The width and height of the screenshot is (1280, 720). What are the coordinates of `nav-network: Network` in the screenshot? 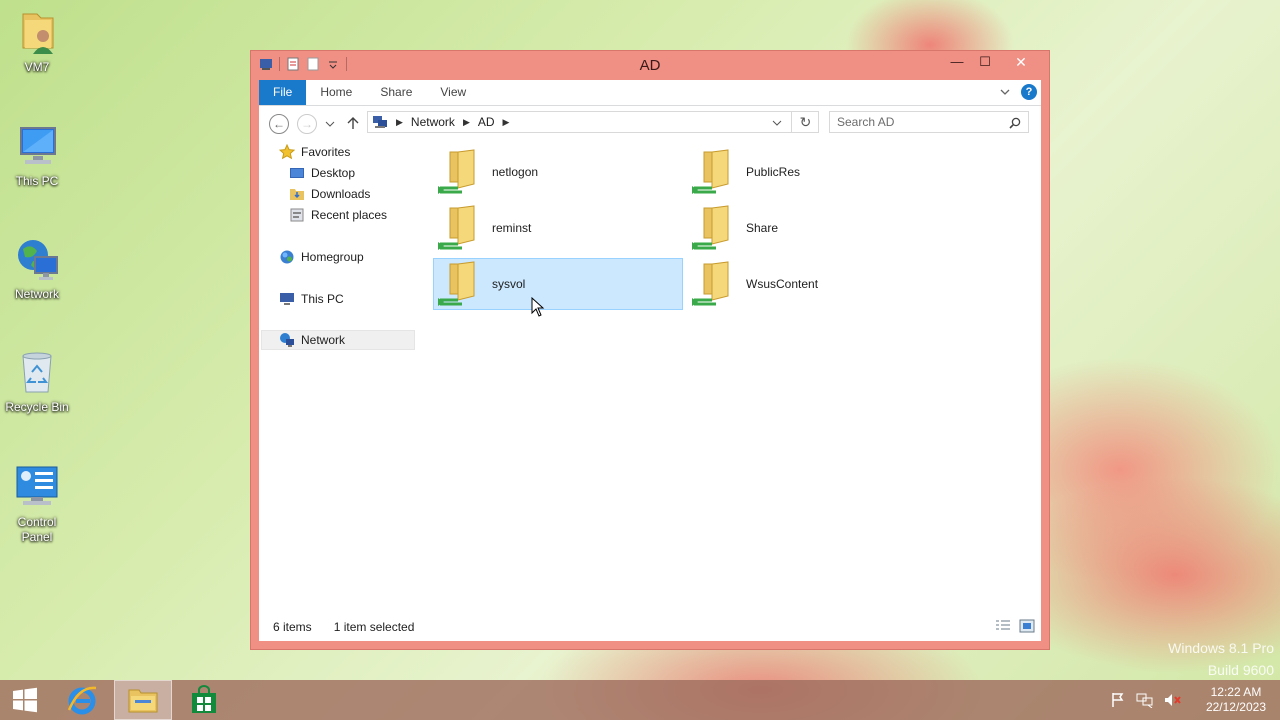 It's located at (338, 340).